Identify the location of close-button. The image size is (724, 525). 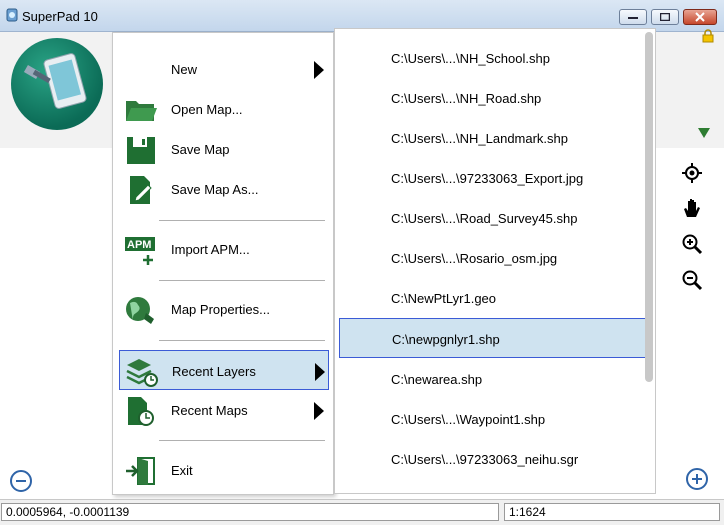
(700, 17).